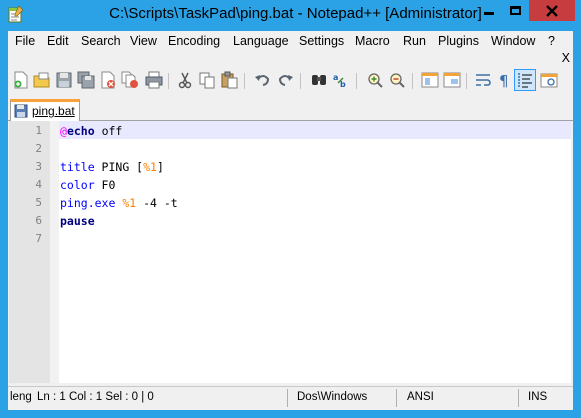 The image size is (581, 418). I want to click on line-number: 2, so click(38, 148).